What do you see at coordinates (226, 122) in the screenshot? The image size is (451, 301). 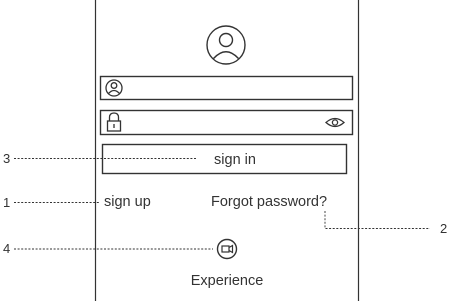 I see `password-field` at bounding box center [226, 122].